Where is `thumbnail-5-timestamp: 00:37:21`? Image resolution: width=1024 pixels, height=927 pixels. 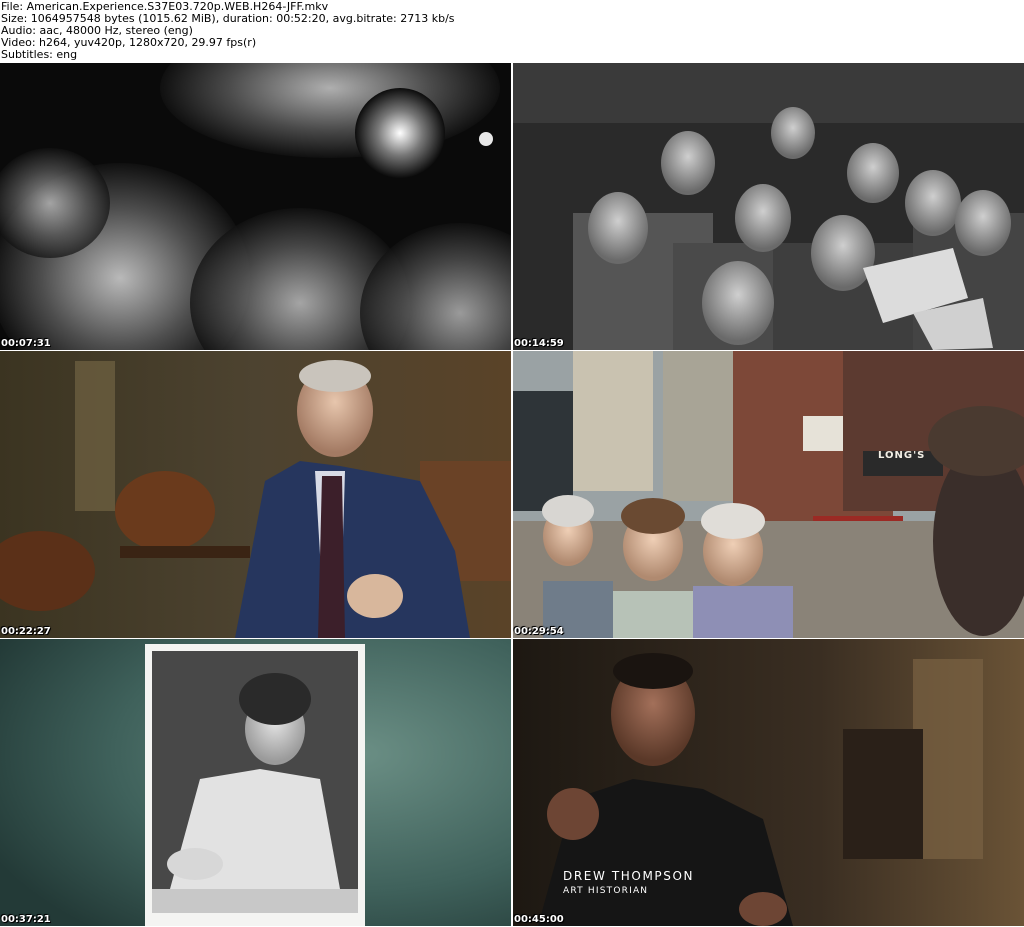 thumbnail-5-timestamp: 00:37:21 is located at coordinates (26, 919).